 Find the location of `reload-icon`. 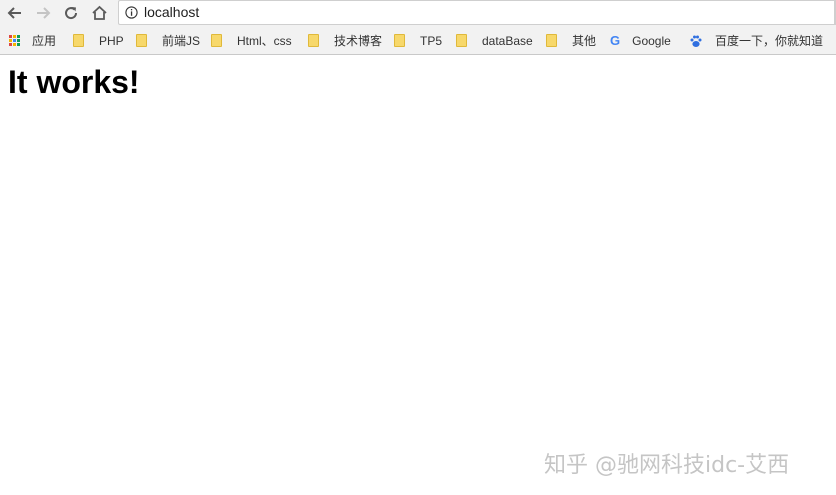

reload-icon is located at coordinates (71, 13).